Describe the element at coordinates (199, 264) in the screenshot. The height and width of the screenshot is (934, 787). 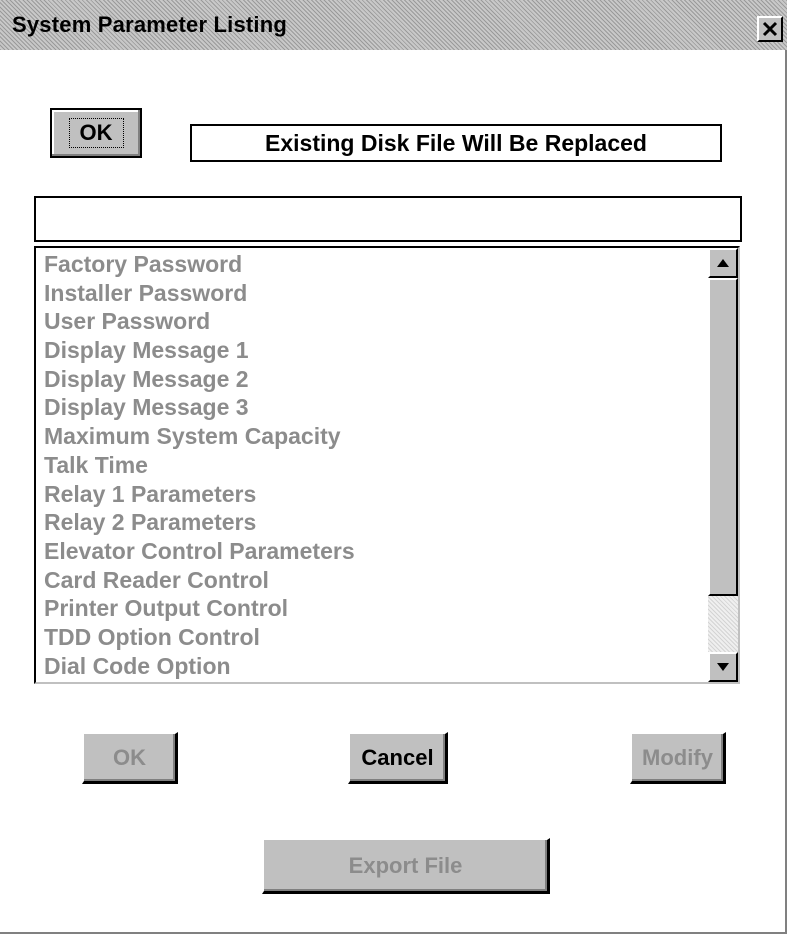
I see `list-item: Factory Password` at that location.